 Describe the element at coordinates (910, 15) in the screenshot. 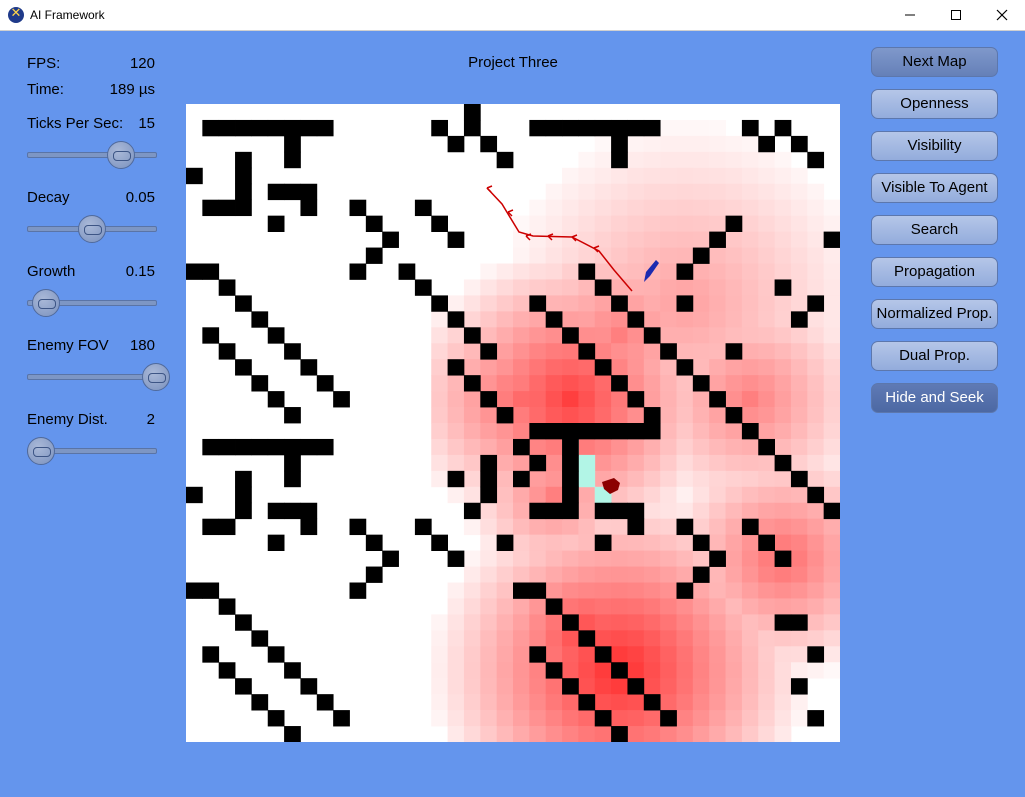

I see `minimize-button` at that location.